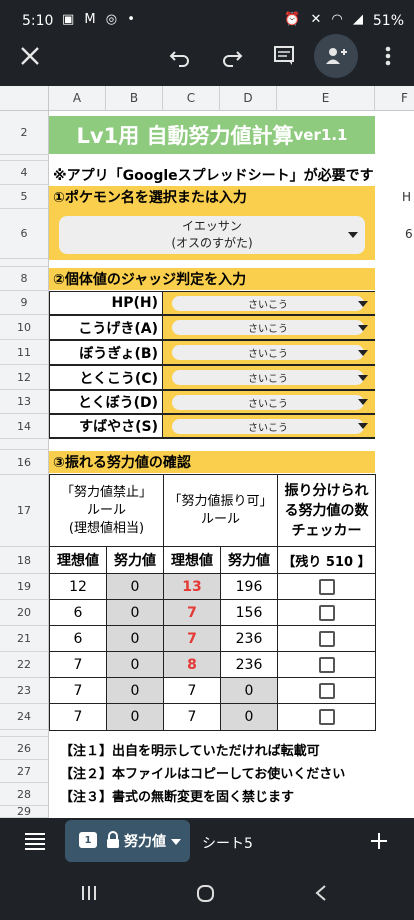 The height and width of the screenshot is (920, 414). I want to click on row-header-2: 2, so click(24, 133).